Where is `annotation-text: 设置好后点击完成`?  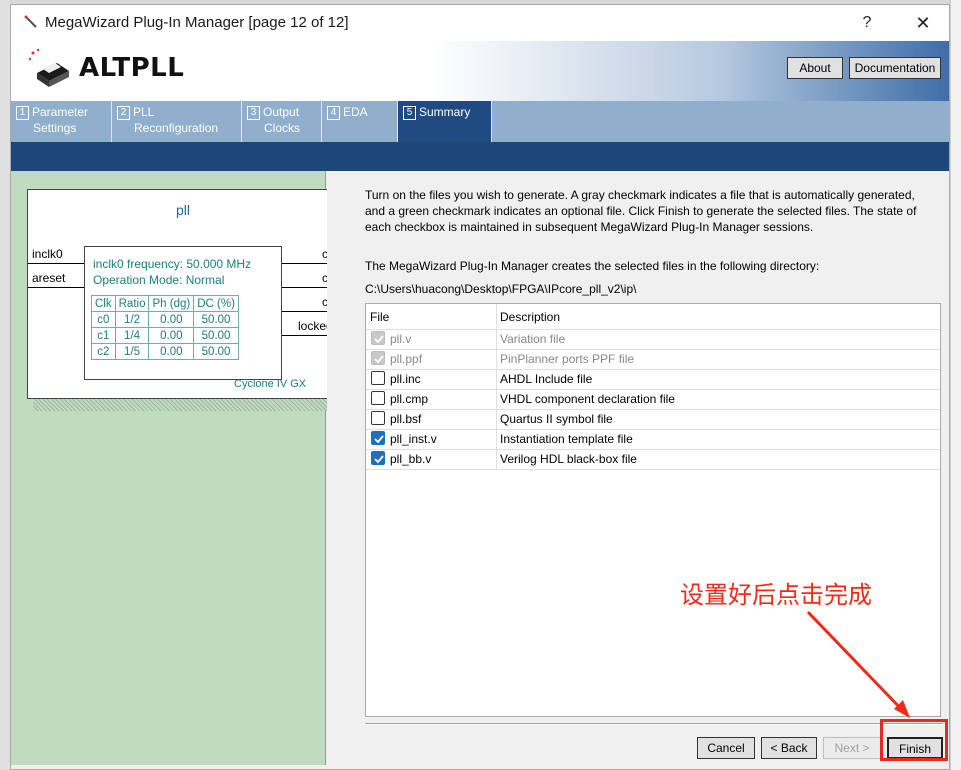 annotation-text: 设置好后点击完成 is located at coordinates (776, 595).